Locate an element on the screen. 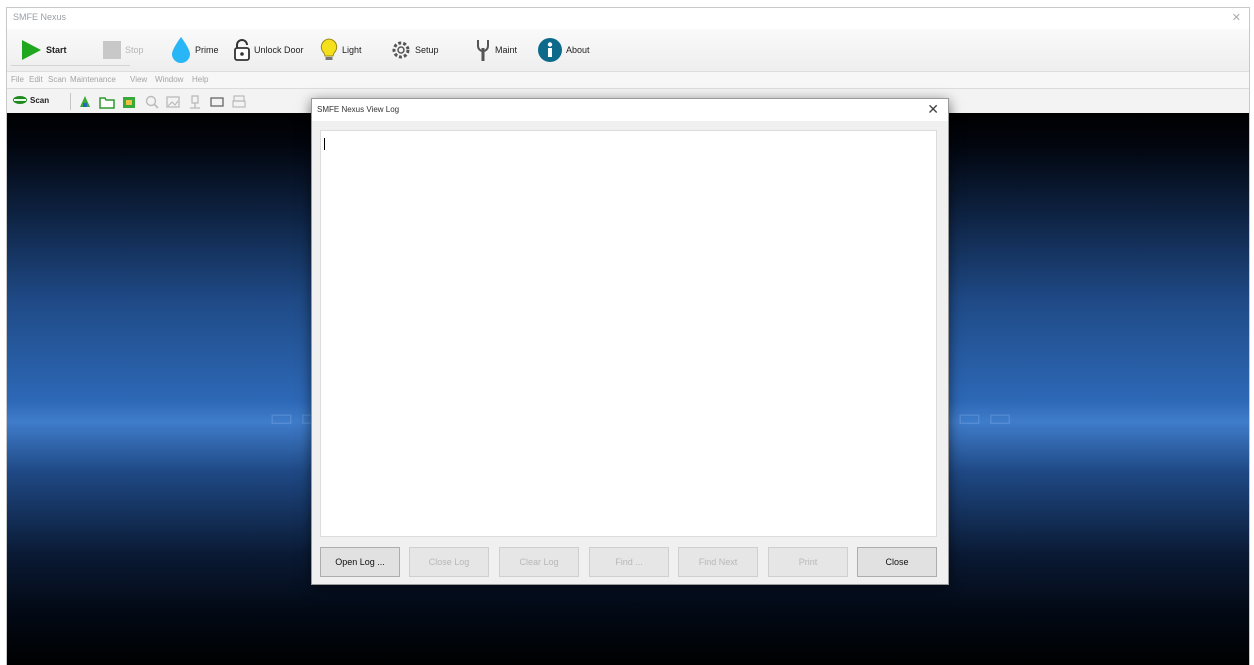  clear-log-button: Clear Log is located at coordinates (539, 562).